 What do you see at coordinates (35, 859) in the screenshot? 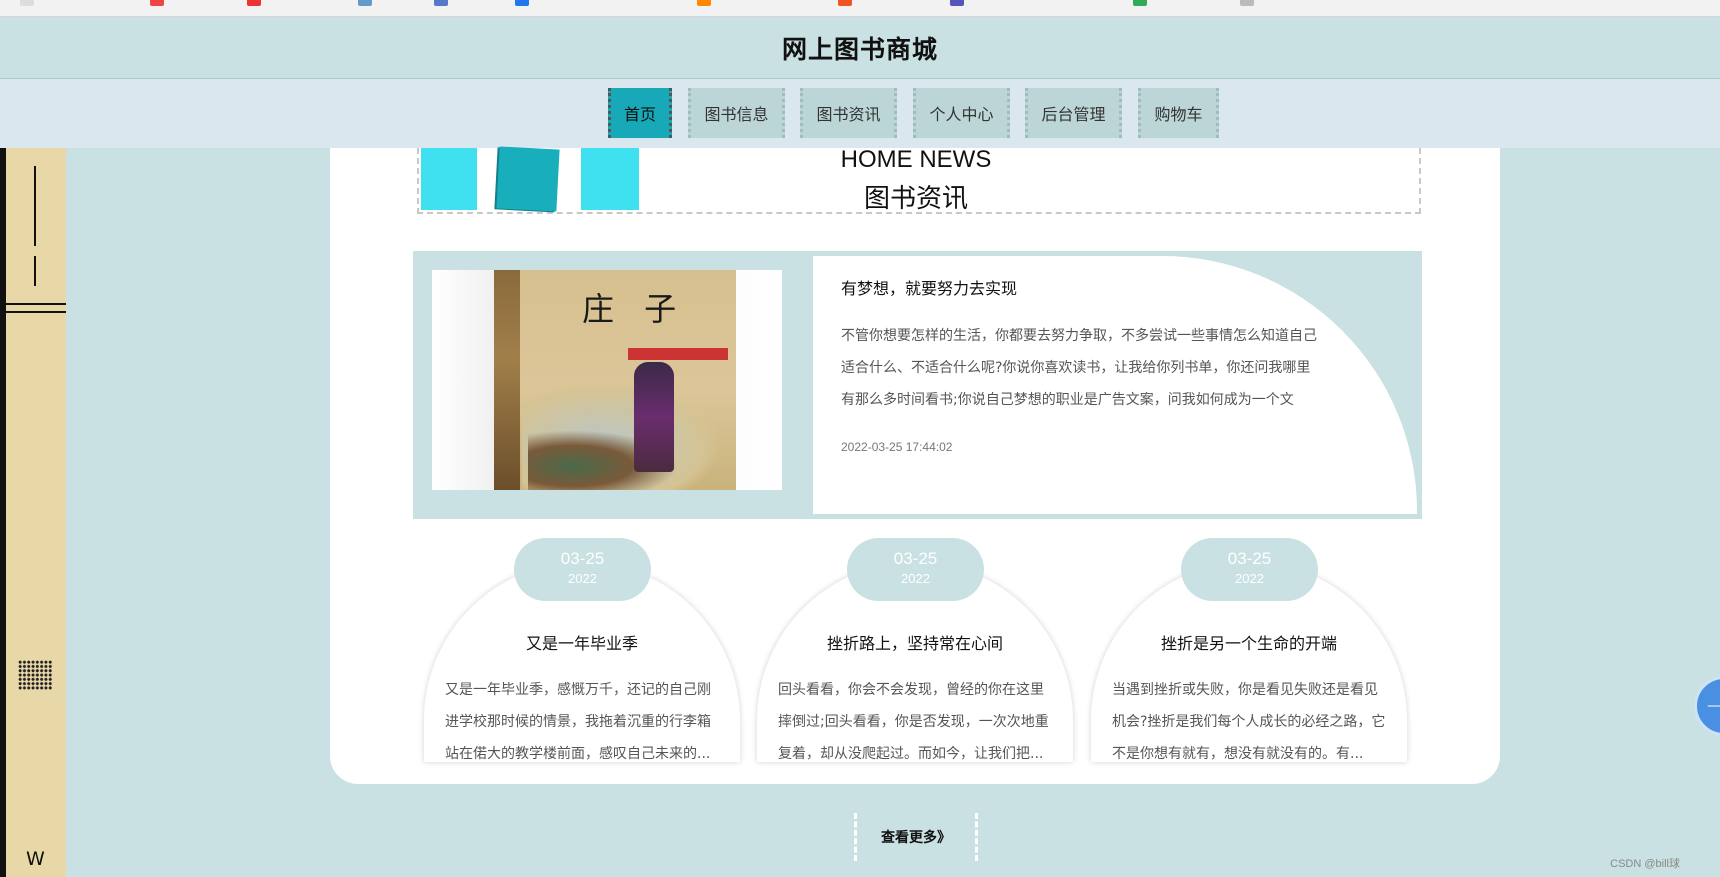
I see `side-w-label: W` at bounding box center [35, 859].